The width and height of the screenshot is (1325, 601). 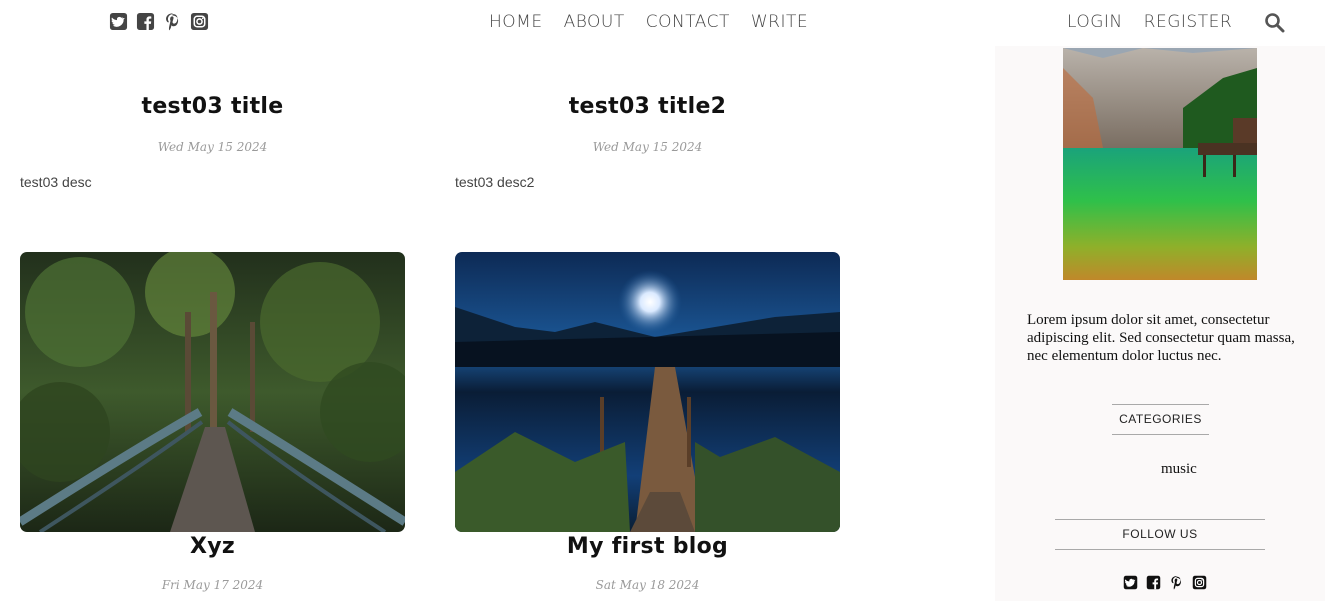 What do you see at coordinates (647, 563) in the screenshot?
I see `post-card: My first blog Sat May 18 2024` at bounding box center [647, 563].